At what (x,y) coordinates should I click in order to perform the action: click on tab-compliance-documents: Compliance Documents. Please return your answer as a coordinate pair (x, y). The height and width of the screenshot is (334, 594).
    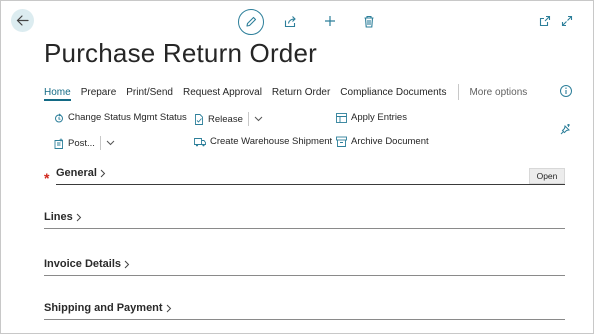
    Looking at the image, I should click on (393, 92).